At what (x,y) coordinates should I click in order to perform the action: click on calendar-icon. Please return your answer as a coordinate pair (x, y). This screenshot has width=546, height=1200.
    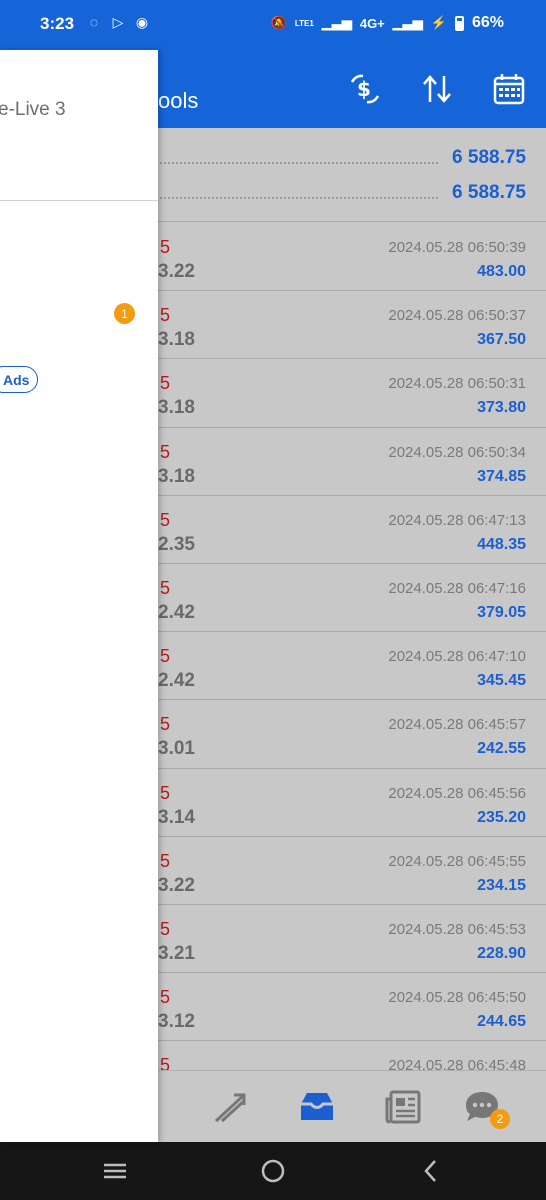
    Looking at the image, I should click on (509, 89).